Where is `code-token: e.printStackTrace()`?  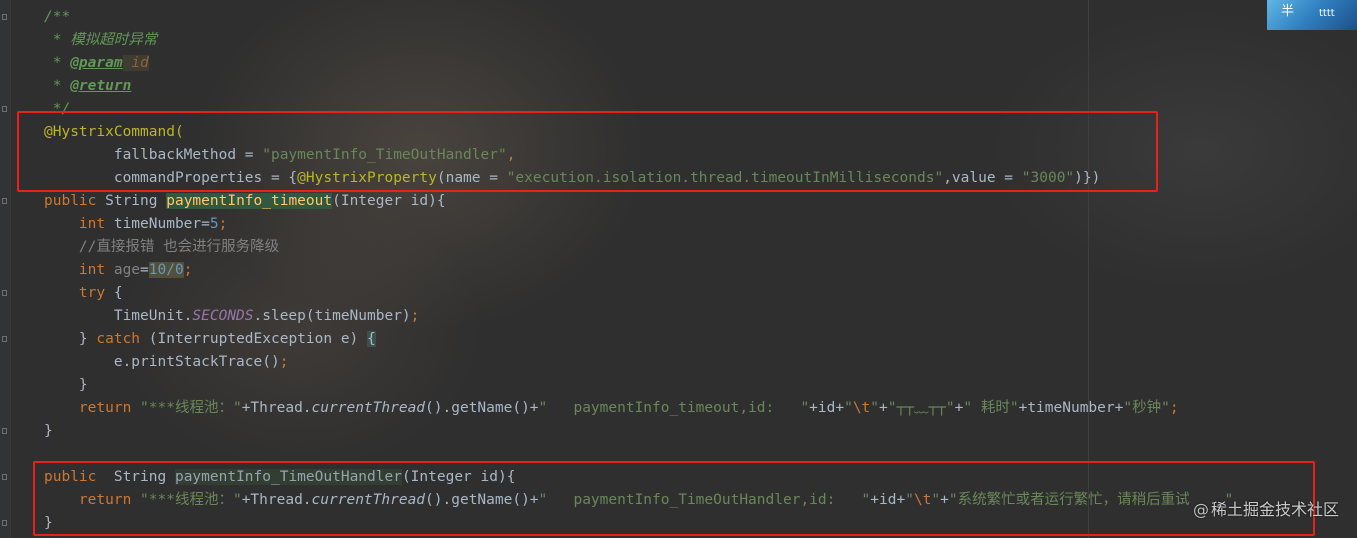 code-token: e.printStackTrace() is located at coordinates (162, 362).